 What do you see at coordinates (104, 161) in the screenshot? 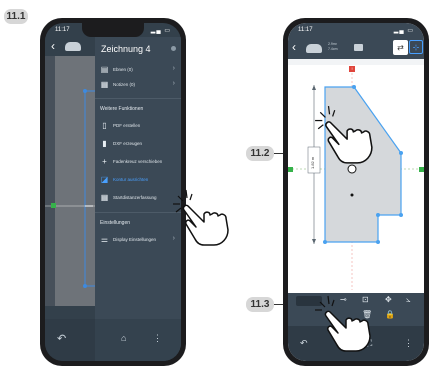
I see `crosshair-icon: +` at bounding box center [104, 161].